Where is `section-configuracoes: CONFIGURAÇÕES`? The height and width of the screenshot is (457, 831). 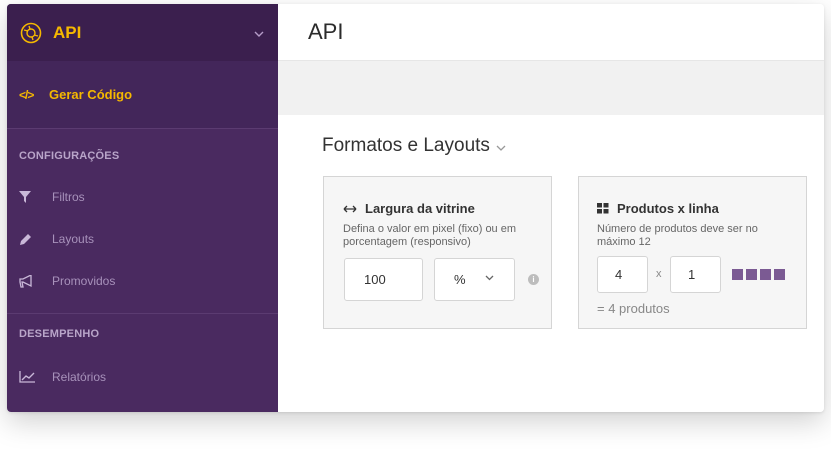
section-configuracoes: CONFIGURAÇÕES is located at coordinates (69, 156).